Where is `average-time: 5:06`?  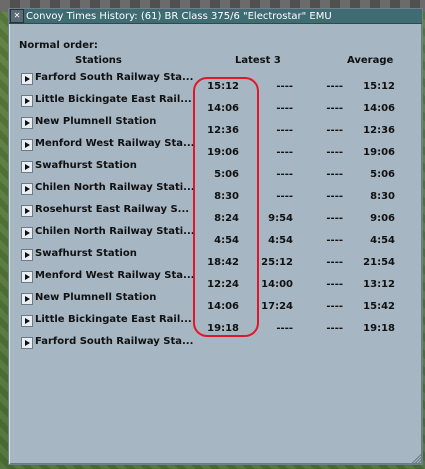
average-time: 5:06 is located at coordinates (382, 174).